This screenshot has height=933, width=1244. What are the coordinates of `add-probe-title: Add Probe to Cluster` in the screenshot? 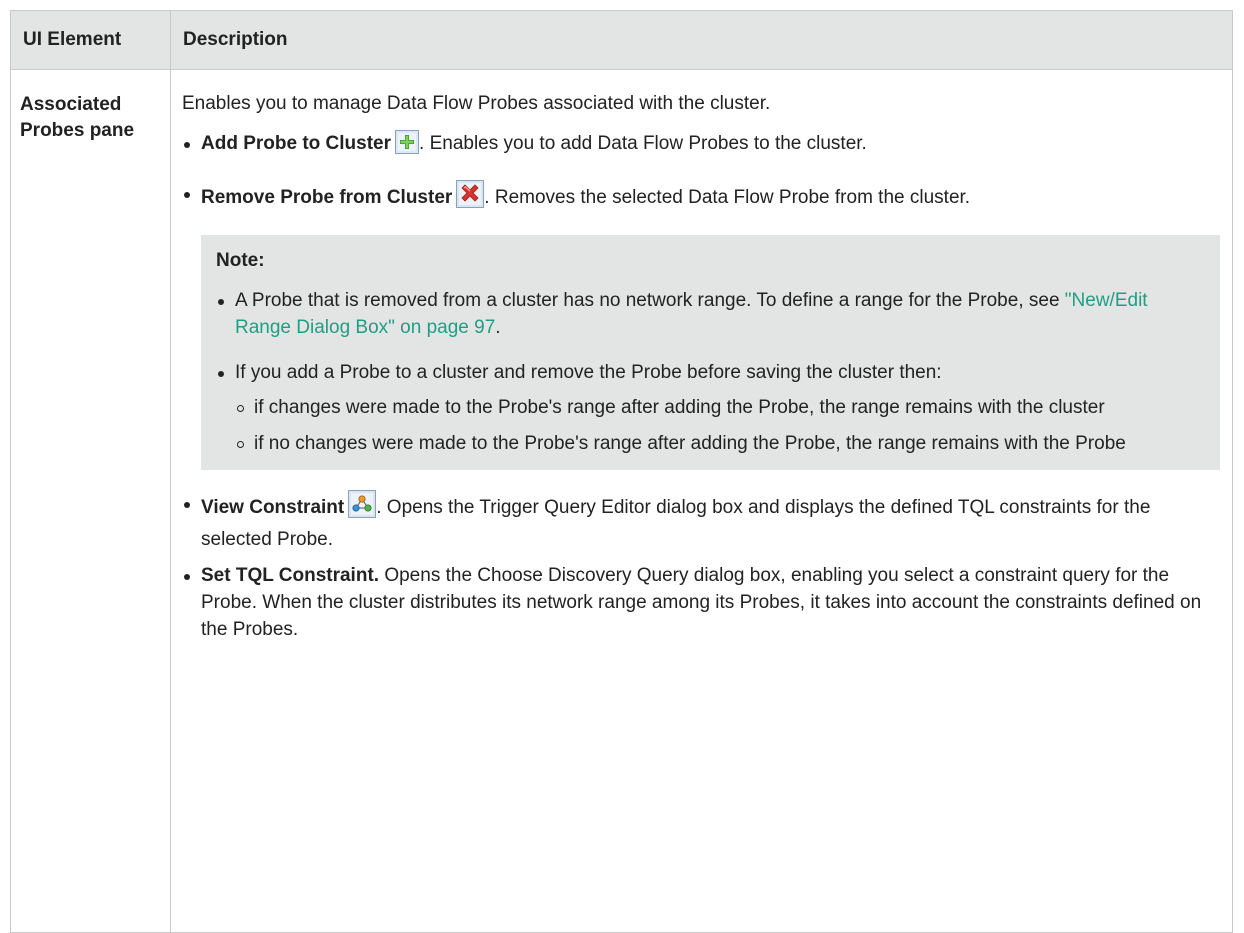 It's located at (296, 143).